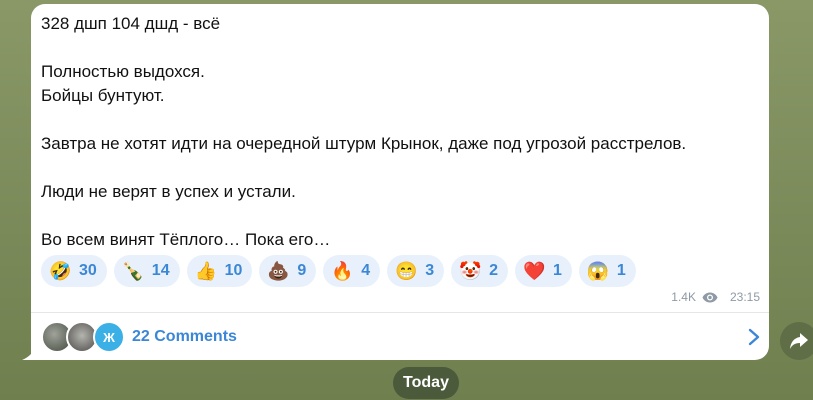  What do you see at coordinates (86, 337) in the screenshot?
I see `commenter-avatars: Ж` at bounding box center [86, 337].